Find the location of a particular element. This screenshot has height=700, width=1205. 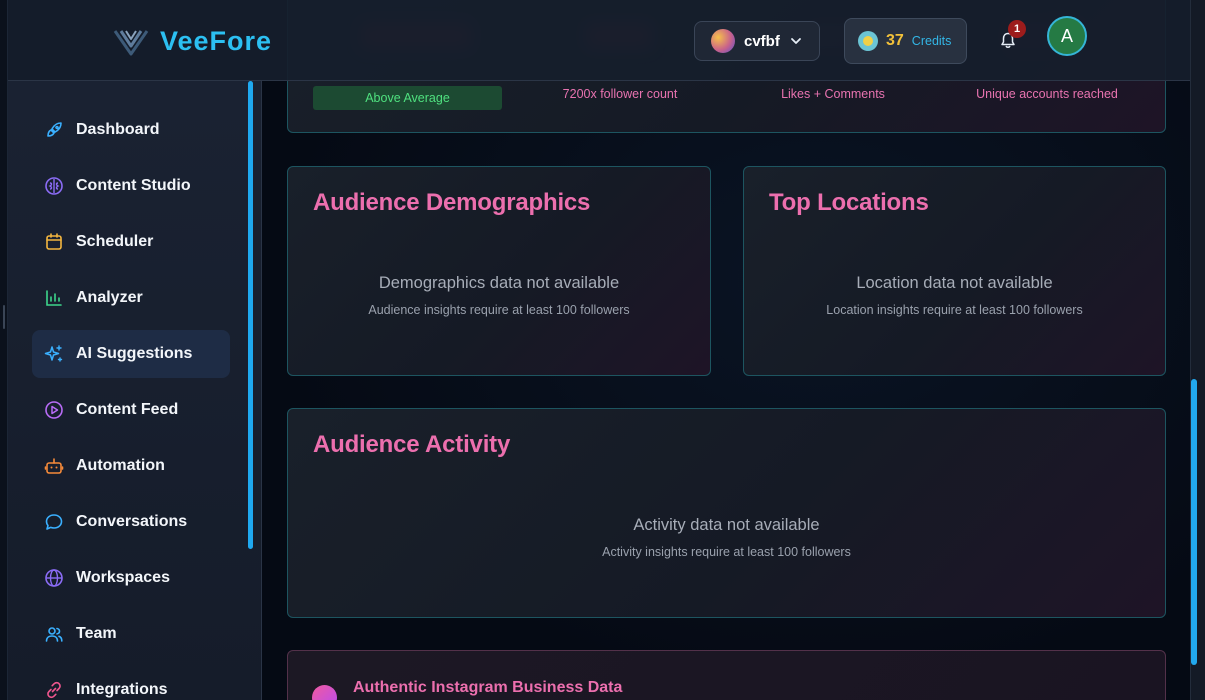

sidebar-item-label: AI Suggestions is located at coordinates (134, 353).